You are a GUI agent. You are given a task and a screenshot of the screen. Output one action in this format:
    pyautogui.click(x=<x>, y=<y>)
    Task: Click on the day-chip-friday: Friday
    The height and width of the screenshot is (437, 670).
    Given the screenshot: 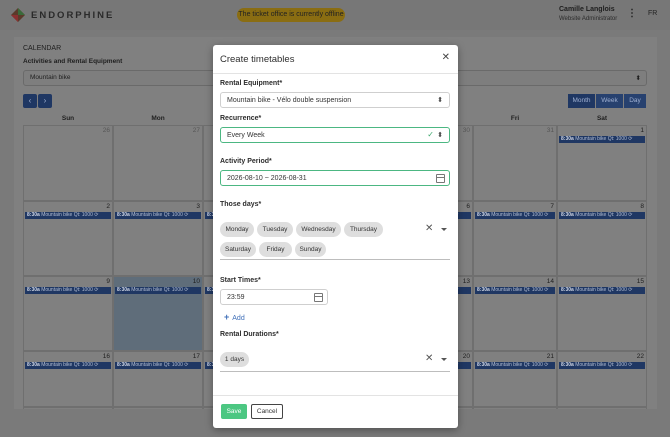 What is the action you would take?
    pyautogui.click(x=275, y=249)
    